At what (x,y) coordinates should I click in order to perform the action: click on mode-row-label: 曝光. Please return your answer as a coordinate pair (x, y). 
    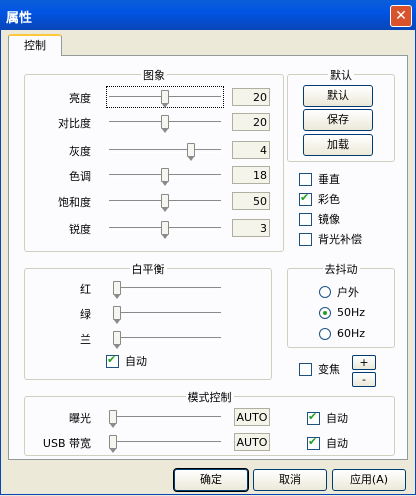
    Looking at the image, I should click on (80, 418).